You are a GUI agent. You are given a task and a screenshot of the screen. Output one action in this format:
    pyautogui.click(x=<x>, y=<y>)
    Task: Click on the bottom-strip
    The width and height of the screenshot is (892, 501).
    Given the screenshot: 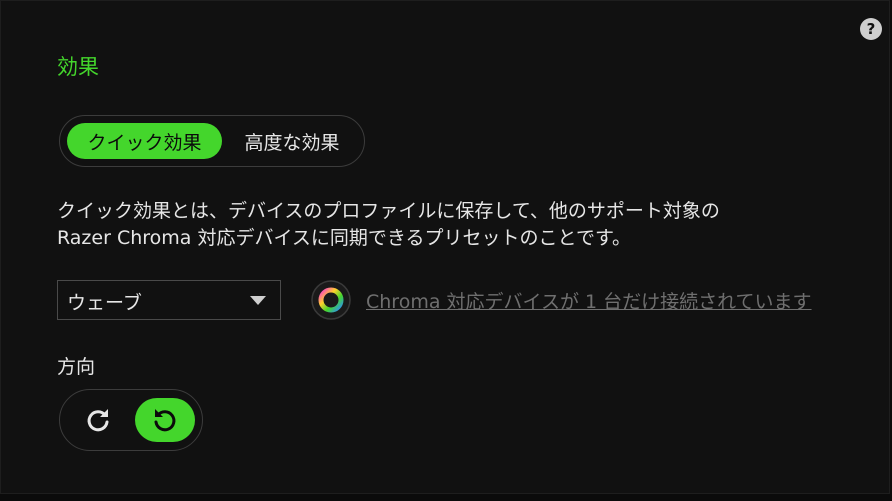 What is the action you would take?
    pyautogui.click(x=446, y=497)
    